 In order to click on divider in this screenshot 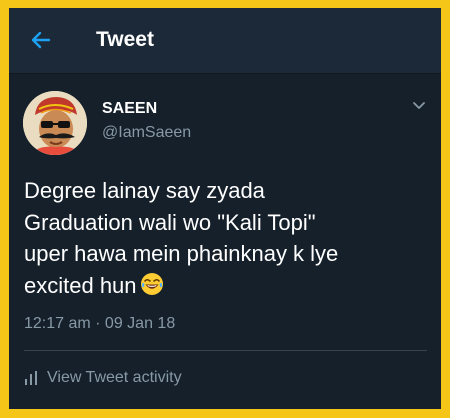, I will do `click(225, 350)`.